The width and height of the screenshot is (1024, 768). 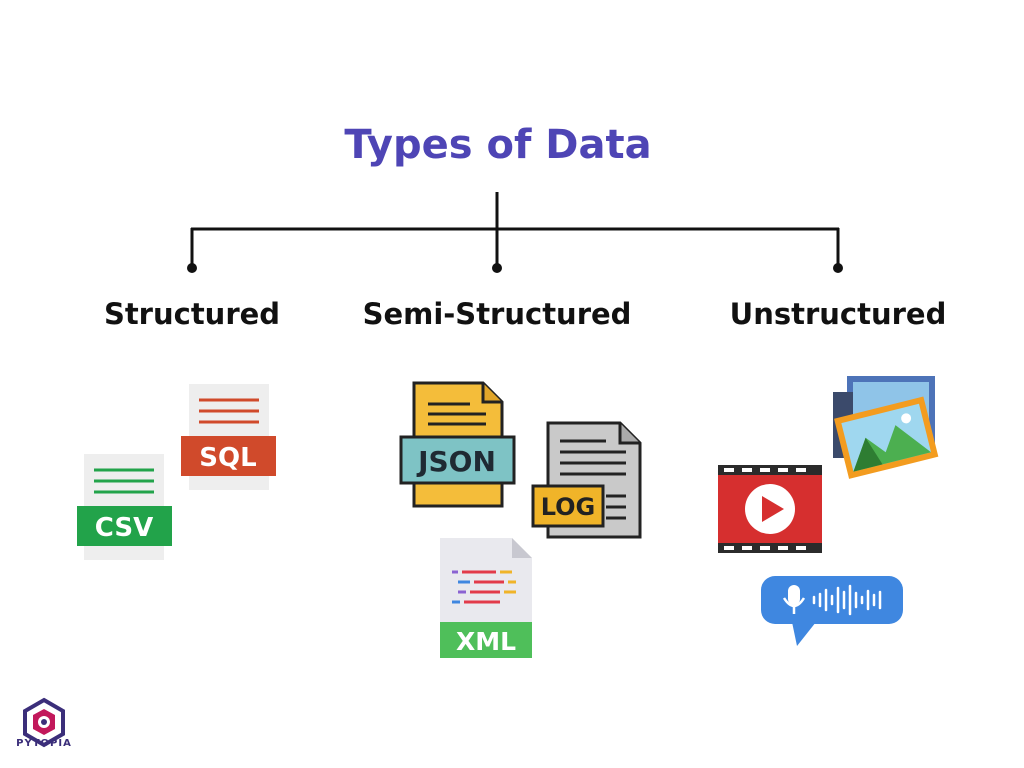 I want to click on json-file-icon: JSON, so click(x=457, y=444).